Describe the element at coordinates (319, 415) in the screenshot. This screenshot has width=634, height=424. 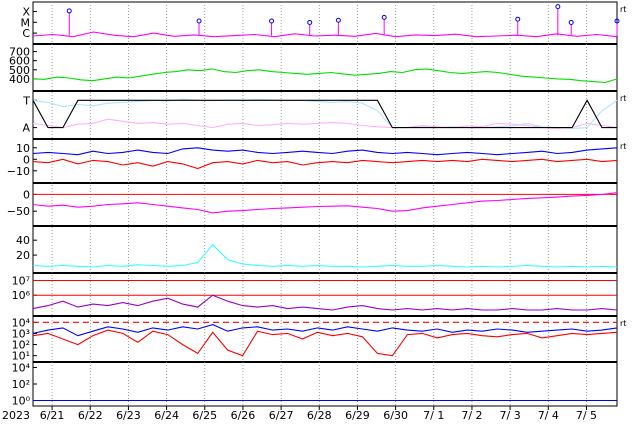
I see `x-tick-label: 6/28` at that location.